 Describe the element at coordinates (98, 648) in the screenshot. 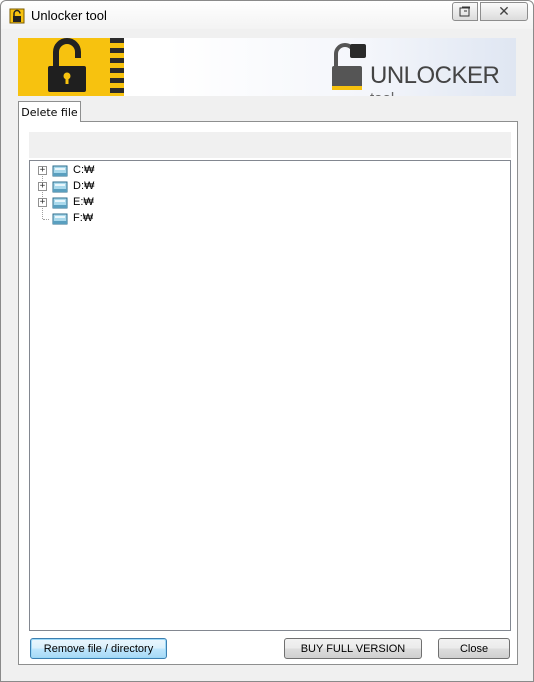

I see `remove-file-button: Remove file / directory` at that location.